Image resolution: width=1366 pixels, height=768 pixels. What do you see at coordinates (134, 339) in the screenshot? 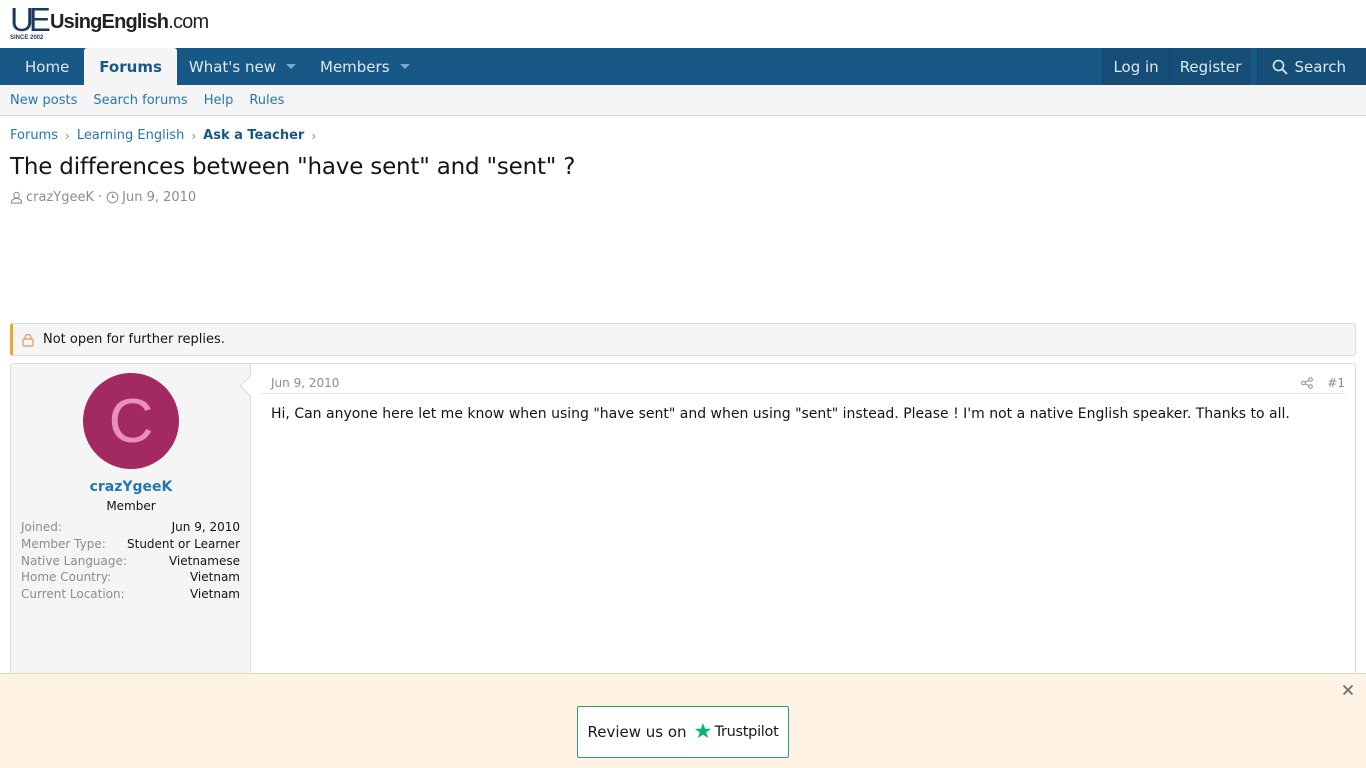
I see `notice-text: Not open for further replies.` at bounding box center [134, 339].